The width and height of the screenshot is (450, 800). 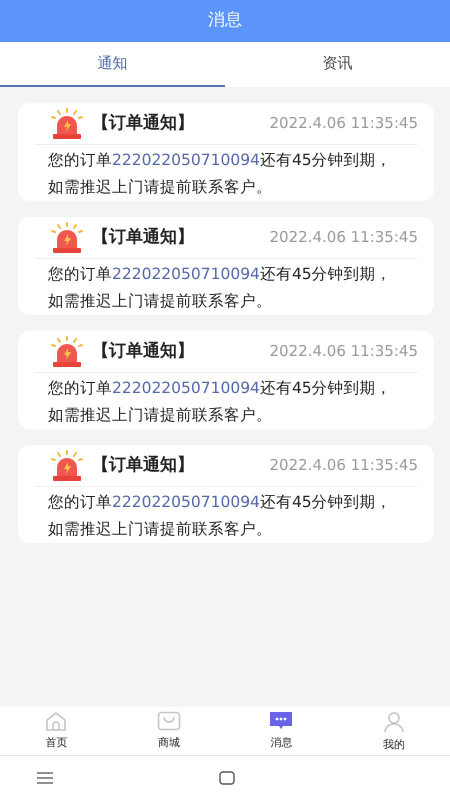 What do you see at coordinates (337, 64) in the screenshot?
I see `tab: 资讯` at bounding box center [337, 64].